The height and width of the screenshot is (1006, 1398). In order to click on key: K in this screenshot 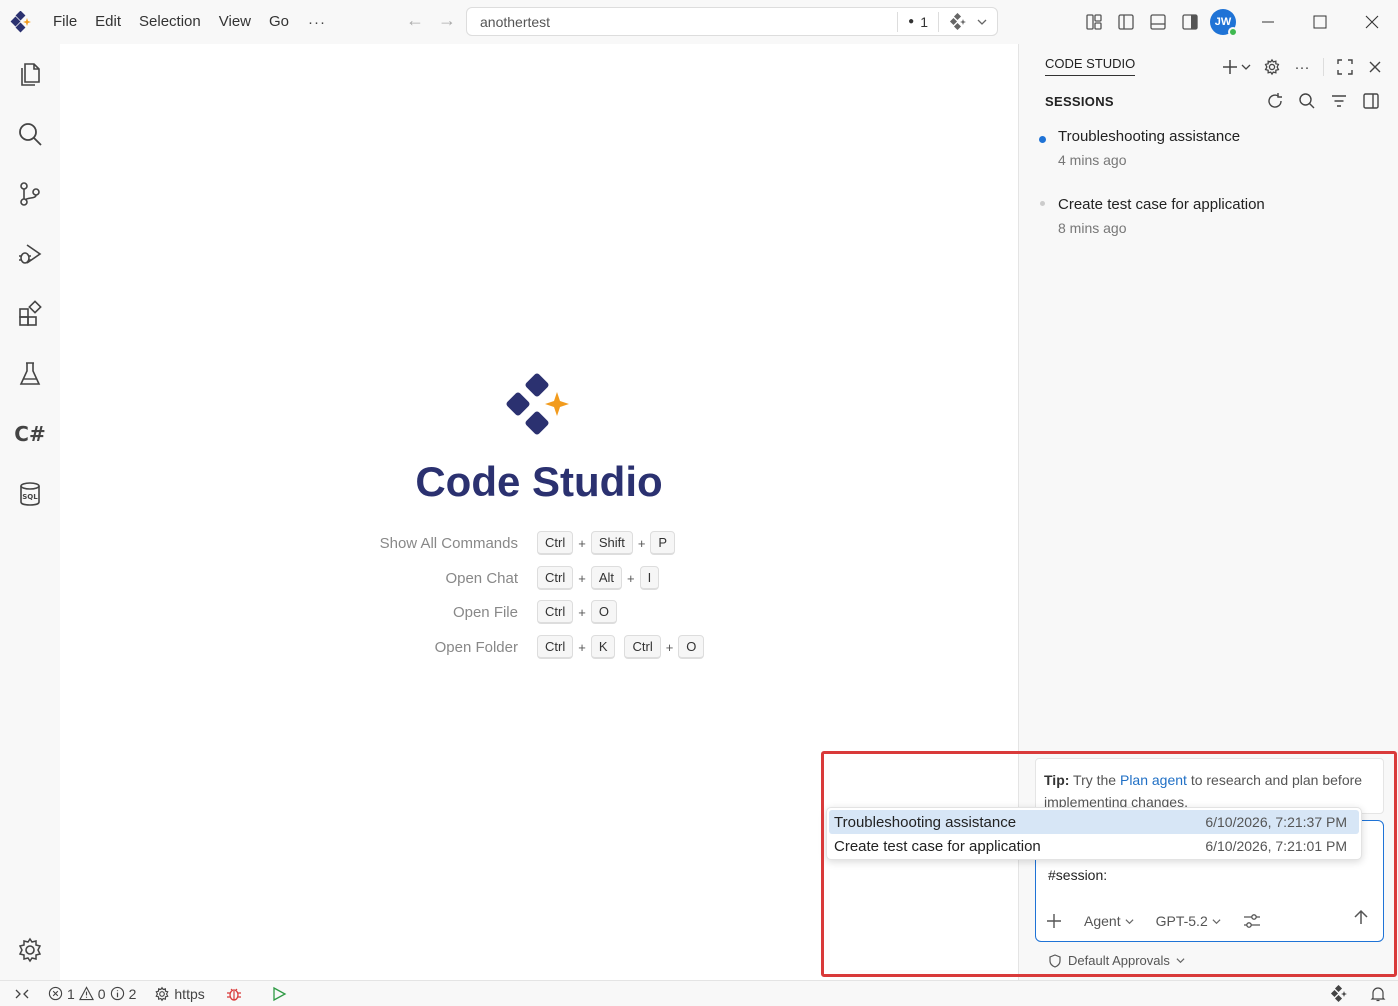, I will do `click(603, 647)`.